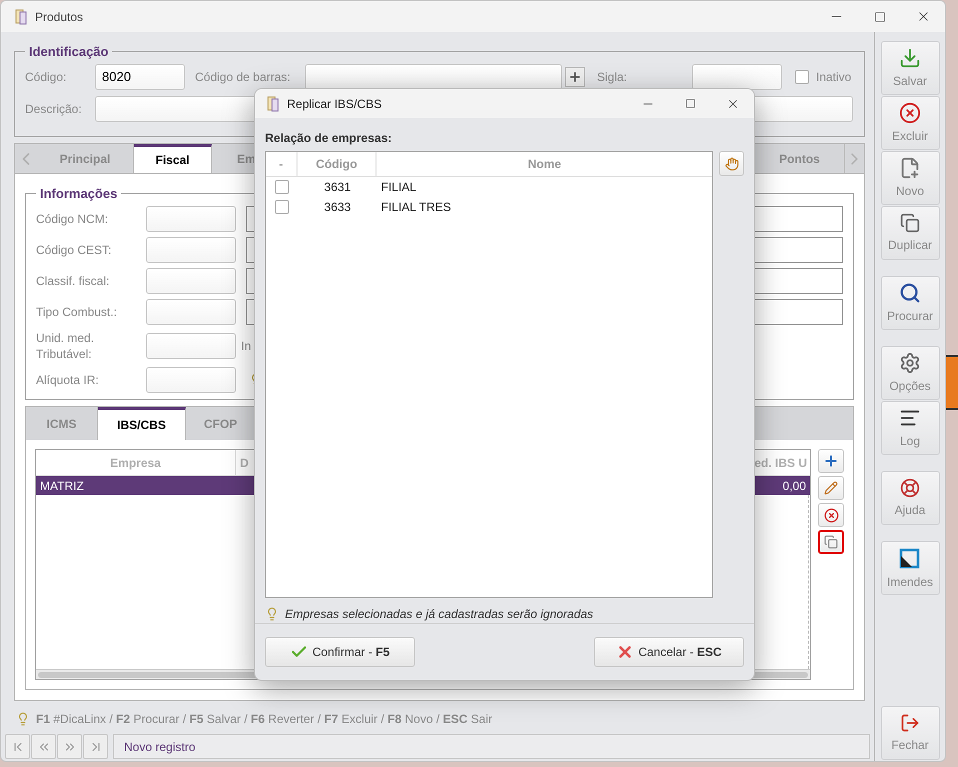 This screenshot has width=958, height=767. I want to click on hint-text: Empresas selecionadas e já cadastradas serão ignoradas, so click(439, 615).